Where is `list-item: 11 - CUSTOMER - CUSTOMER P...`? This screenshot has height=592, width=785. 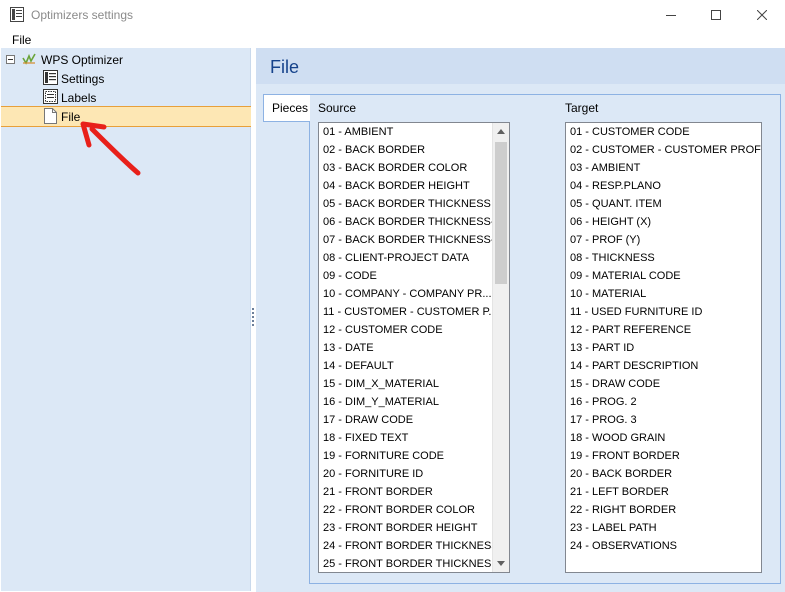
list-item: 11 - CUSTOMER - CUSTOMER P... is located at coordinates (414, 312).